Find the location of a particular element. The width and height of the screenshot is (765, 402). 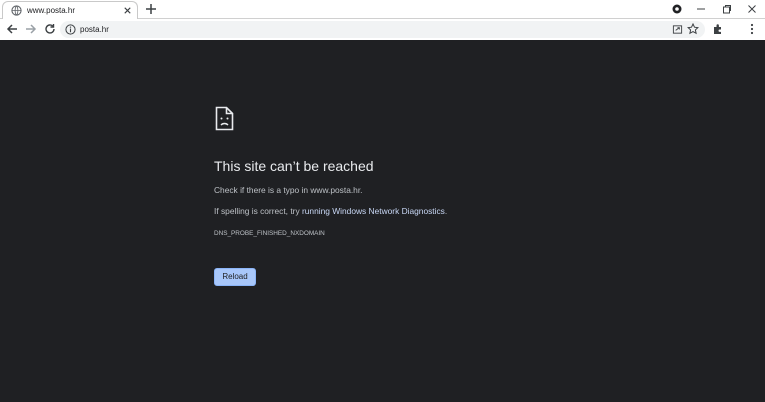

info-icon is located at coordinates (70, 29).